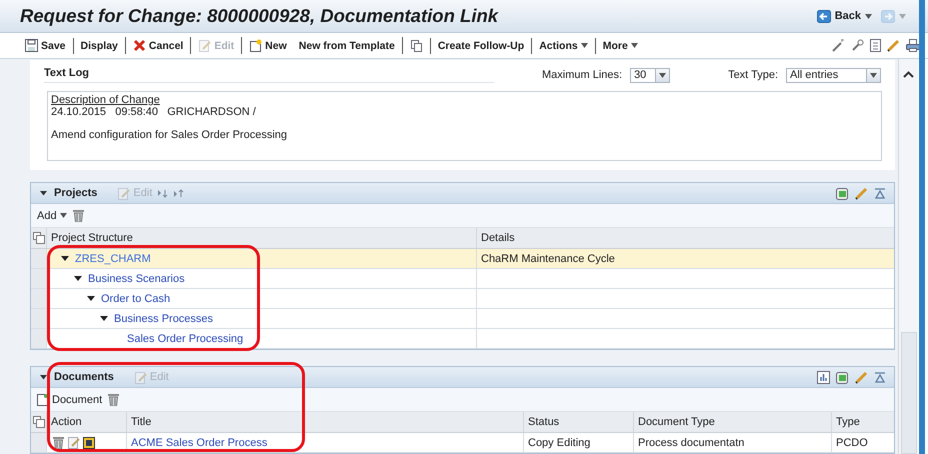  I want to click on close-icon, so click(139, 45).